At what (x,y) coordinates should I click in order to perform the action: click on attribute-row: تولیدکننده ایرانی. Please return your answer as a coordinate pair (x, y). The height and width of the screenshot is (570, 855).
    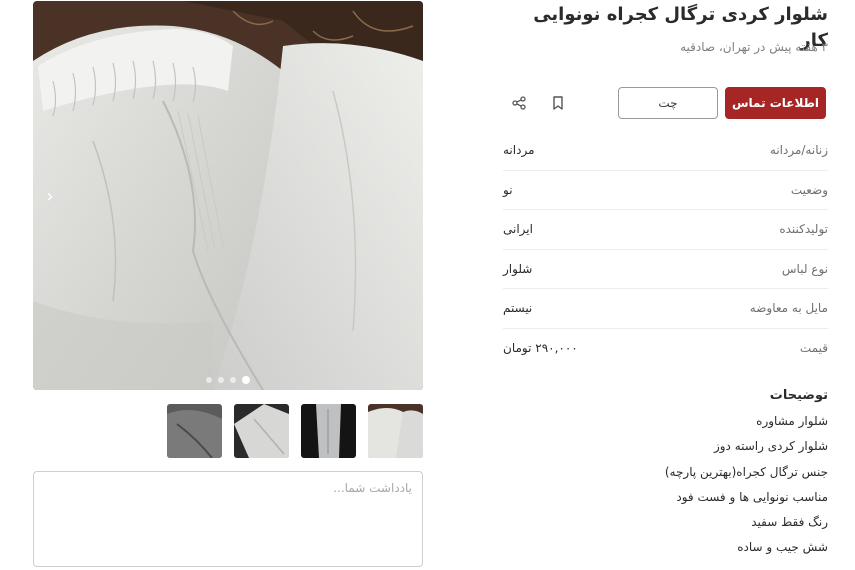
    Looking at the image, I should click on (665, 230).